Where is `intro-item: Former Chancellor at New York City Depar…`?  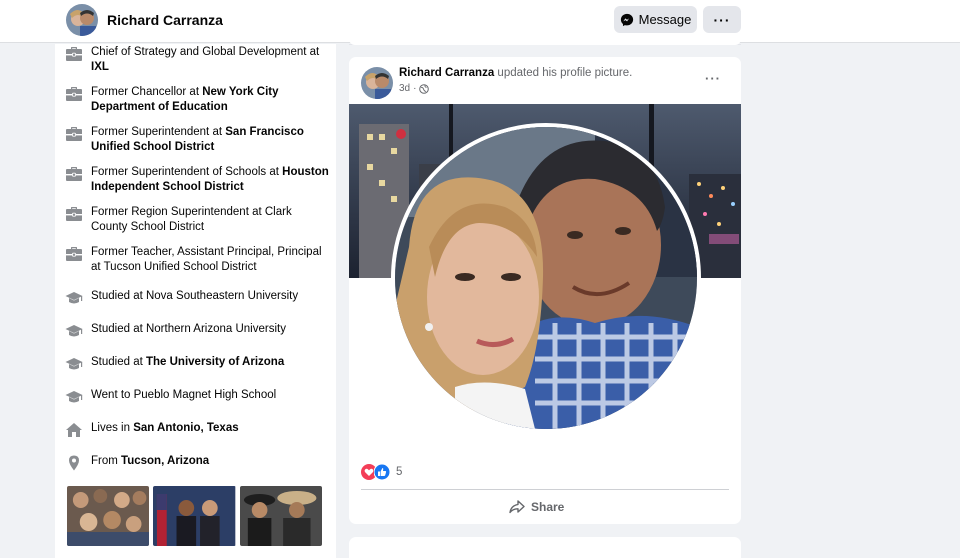 intro-item: Former Chancellor at New York City Depar… is located at coordinates (197, 100).